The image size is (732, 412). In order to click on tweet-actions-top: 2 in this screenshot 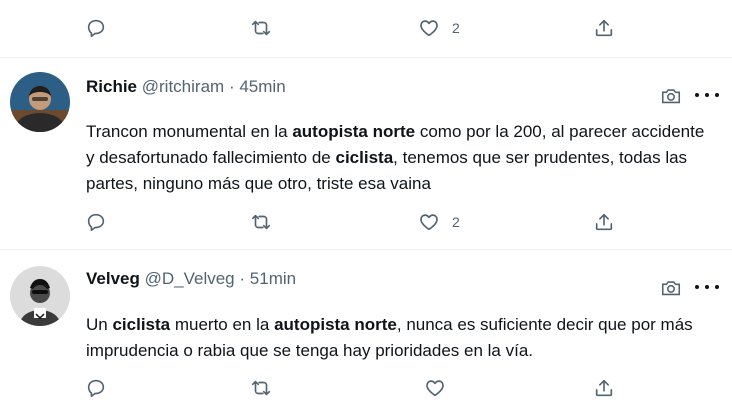, I will do `click(366, 28)`.